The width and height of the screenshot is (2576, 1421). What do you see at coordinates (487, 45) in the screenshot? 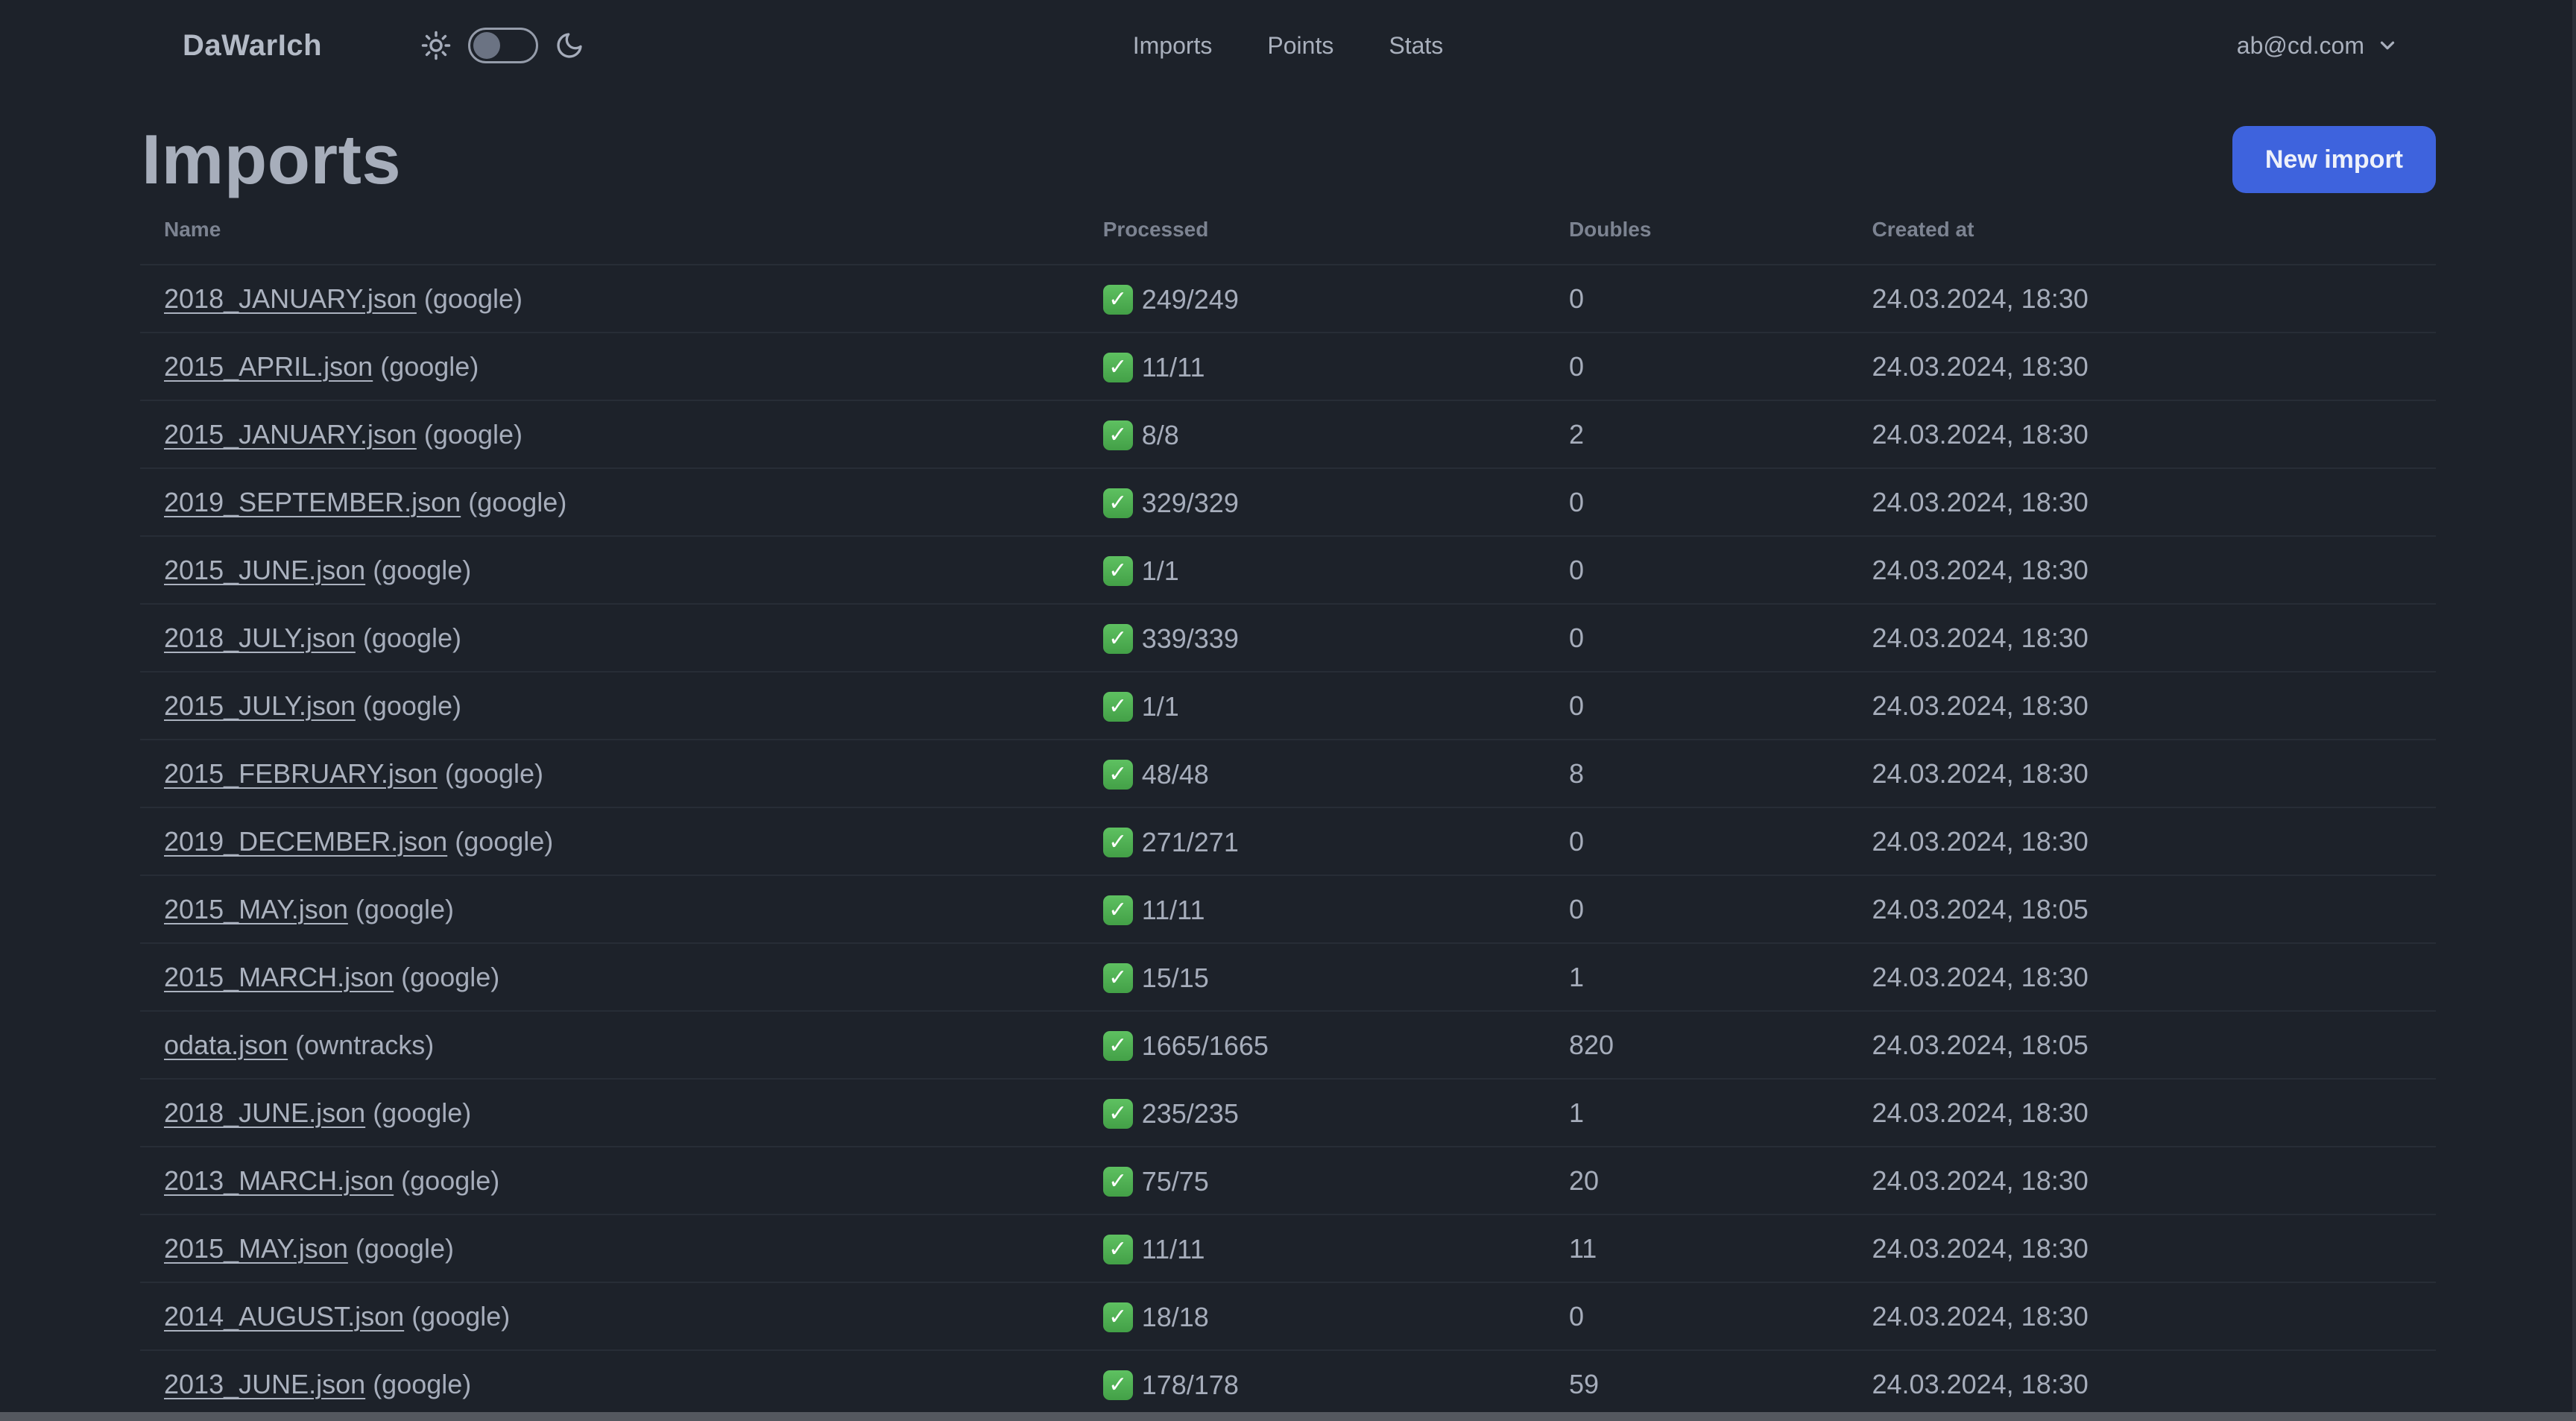
I see `theme-toggle-knob` at bounding box center [487, 45].